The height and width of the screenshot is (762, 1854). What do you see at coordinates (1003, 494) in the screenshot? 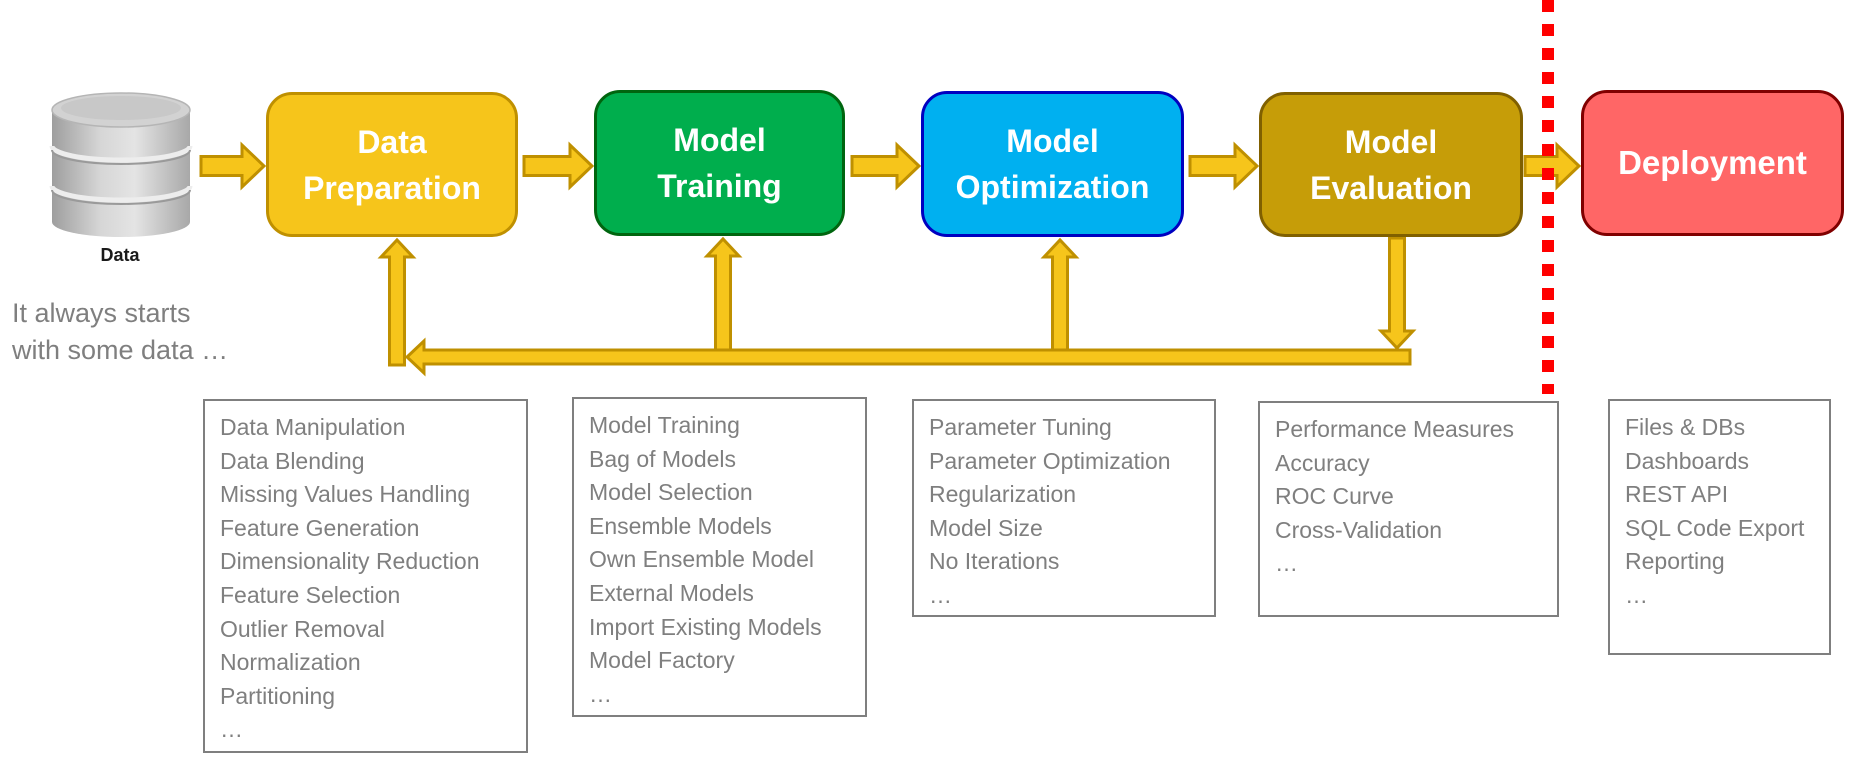
I see `detail-item: Regularization` at bounding box center [1003, 494].